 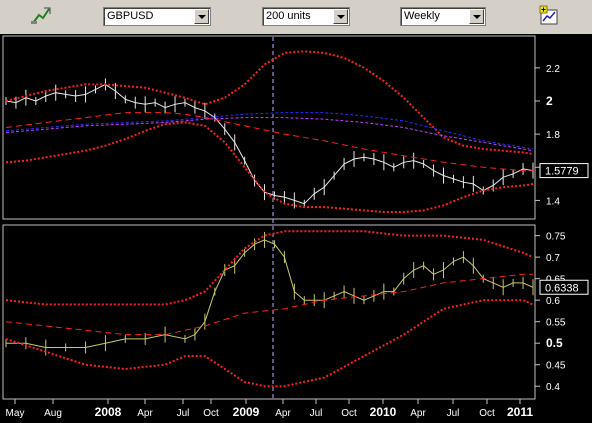 I want to click on time-axis-label: 2010, so click(x=383, y=412).